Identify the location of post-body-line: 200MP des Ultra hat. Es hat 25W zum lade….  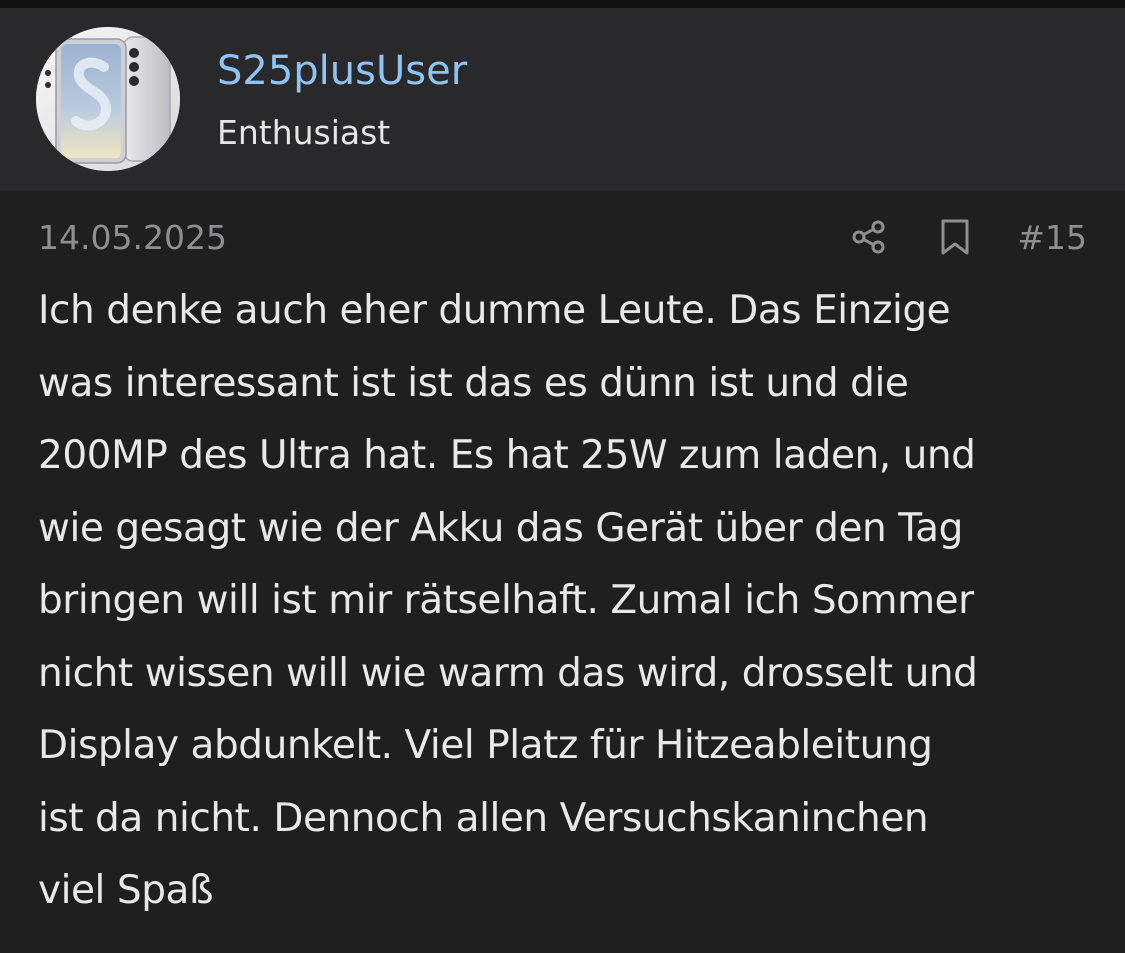
(507, 455).